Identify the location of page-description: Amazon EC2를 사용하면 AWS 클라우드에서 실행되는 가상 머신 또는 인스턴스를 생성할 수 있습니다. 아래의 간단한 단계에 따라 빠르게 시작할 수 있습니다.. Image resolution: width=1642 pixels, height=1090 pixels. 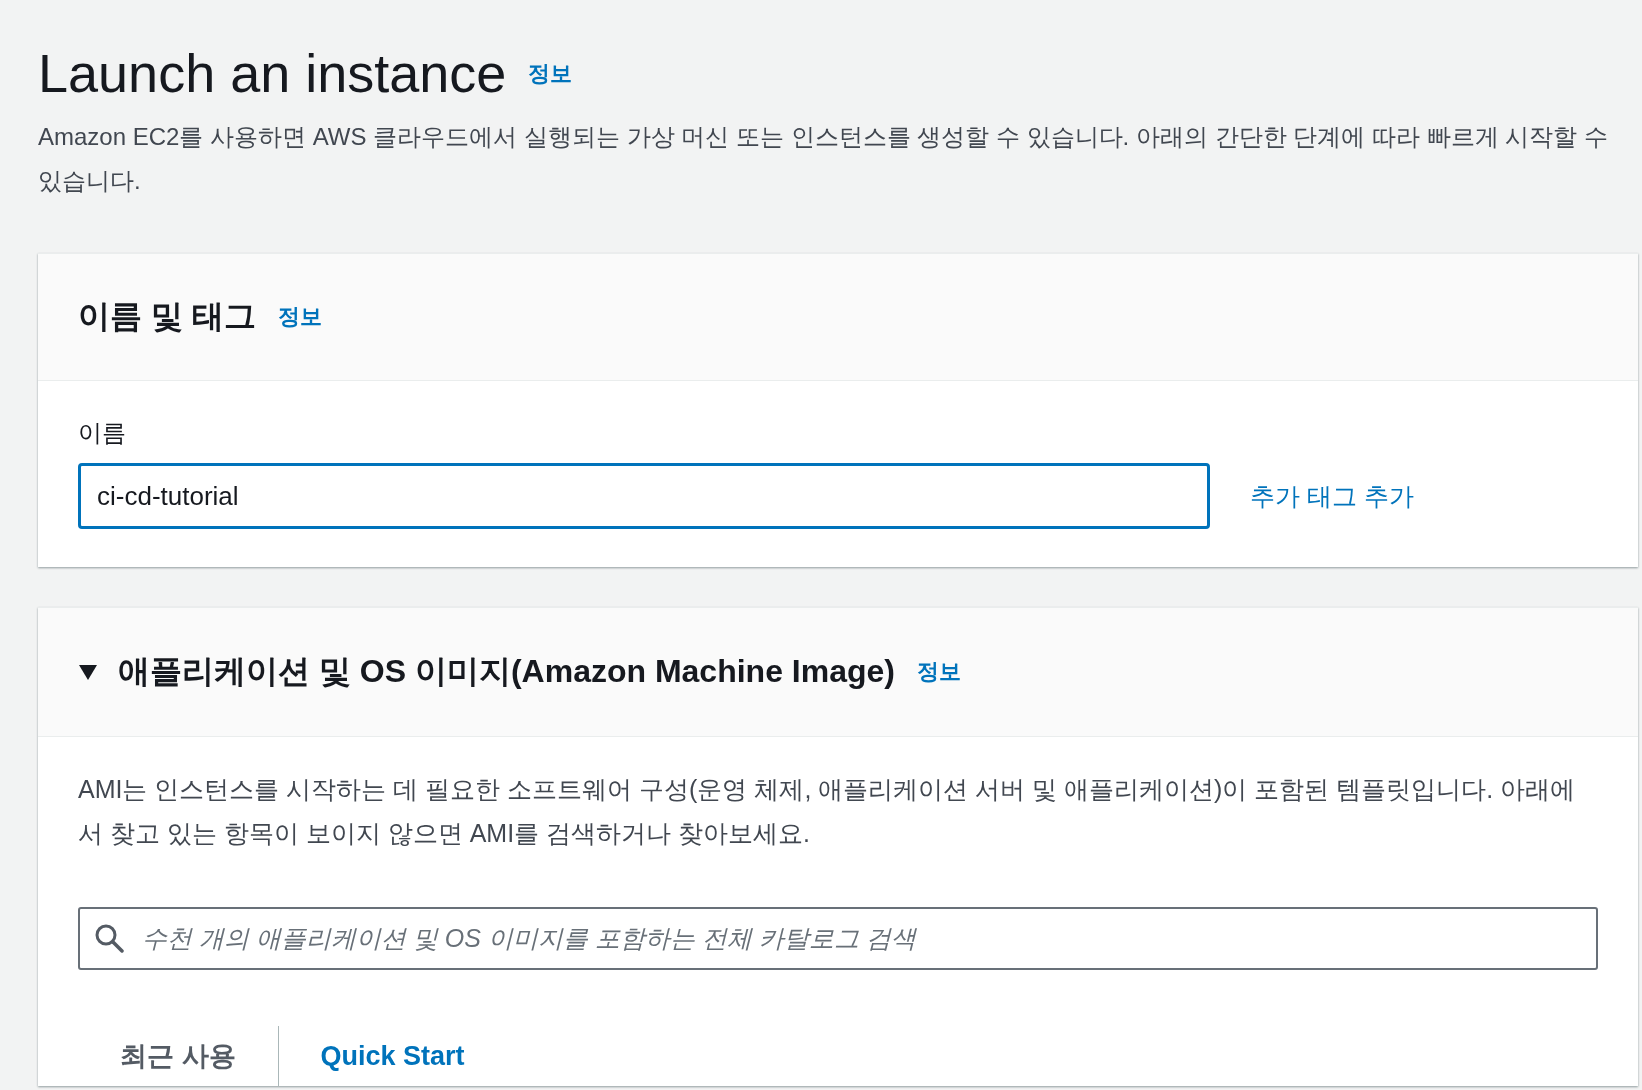
(823, 159).